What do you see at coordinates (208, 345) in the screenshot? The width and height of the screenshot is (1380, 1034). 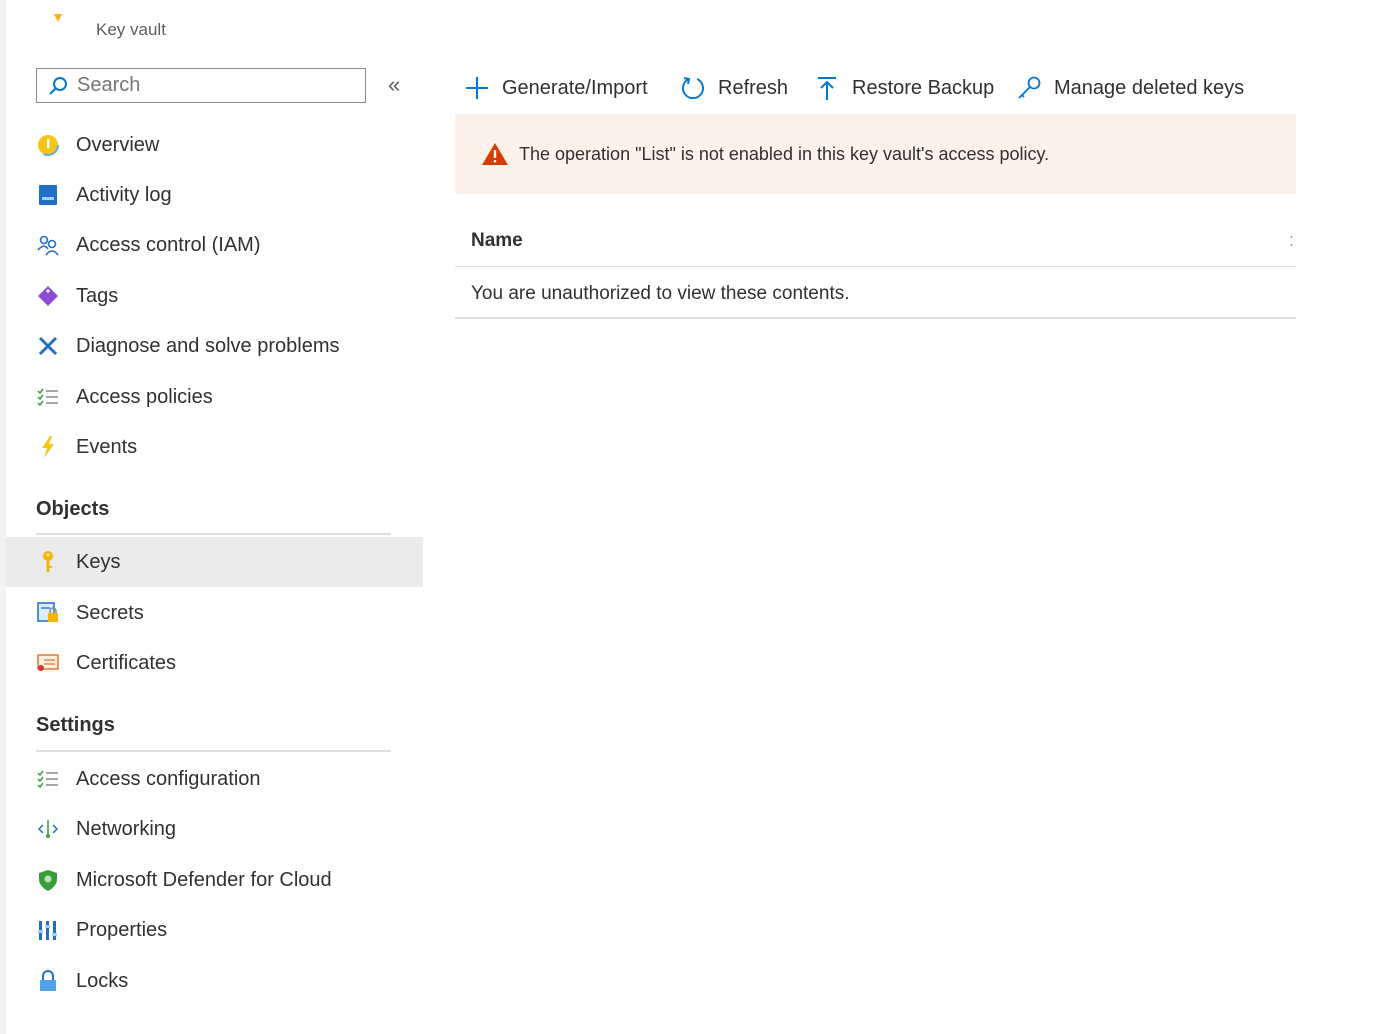 I see `sidebar-item-label: Diagnose and solve problems` at bounding box center [208, 345].